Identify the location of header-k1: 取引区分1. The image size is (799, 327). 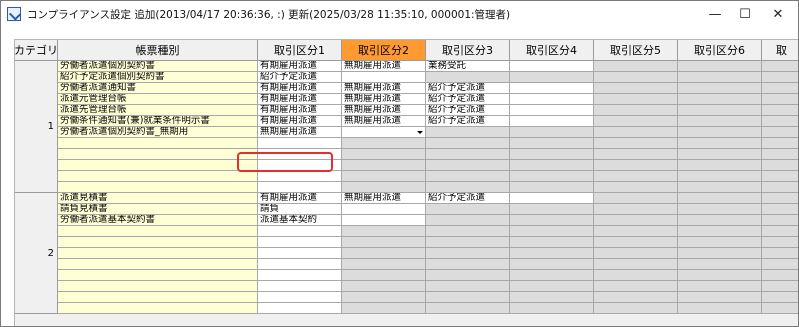
(300, 50).